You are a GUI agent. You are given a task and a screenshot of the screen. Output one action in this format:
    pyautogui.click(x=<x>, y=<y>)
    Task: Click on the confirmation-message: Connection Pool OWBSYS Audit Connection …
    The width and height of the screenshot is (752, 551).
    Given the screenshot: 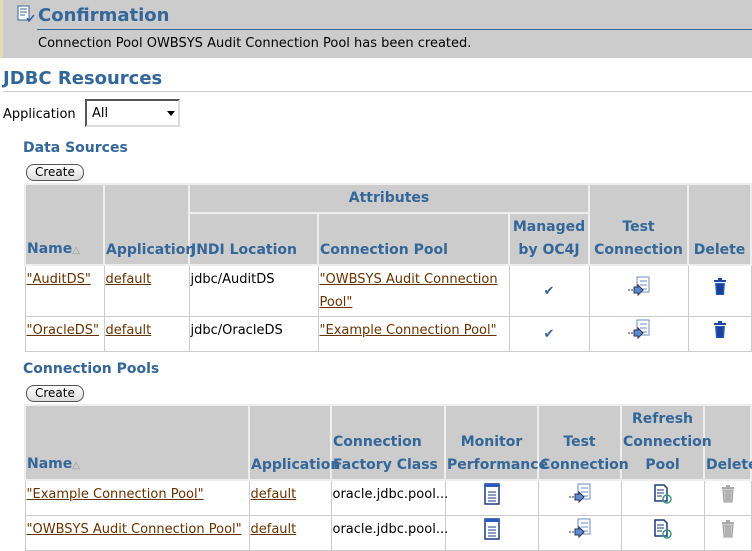 What is the action you would take?
    pyautogui.click(x=255, y=43)
    